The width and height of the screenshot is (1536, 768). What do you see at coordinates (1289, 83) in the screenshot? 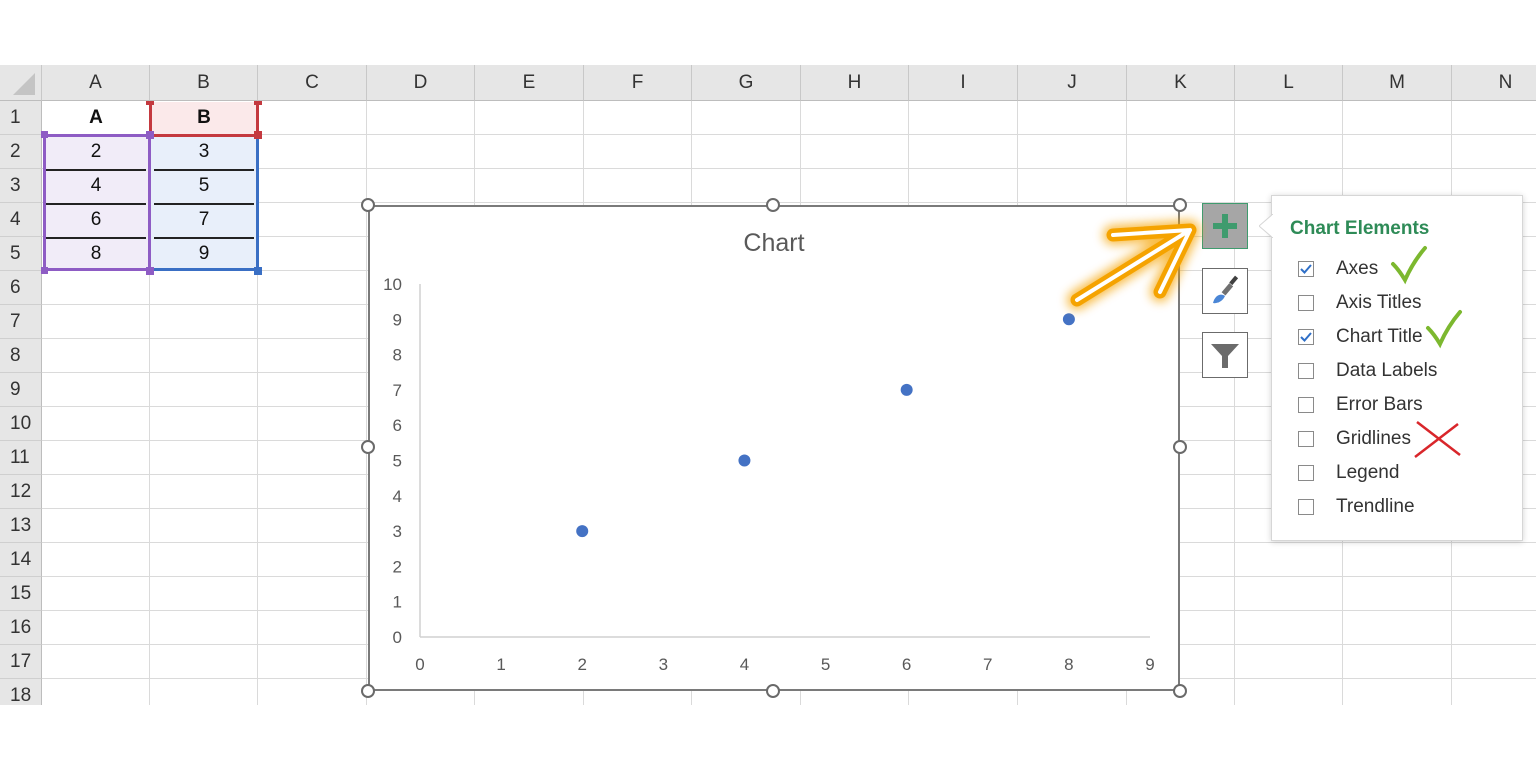
I see `column-header-l: L` at bounding box center [1289, 83].